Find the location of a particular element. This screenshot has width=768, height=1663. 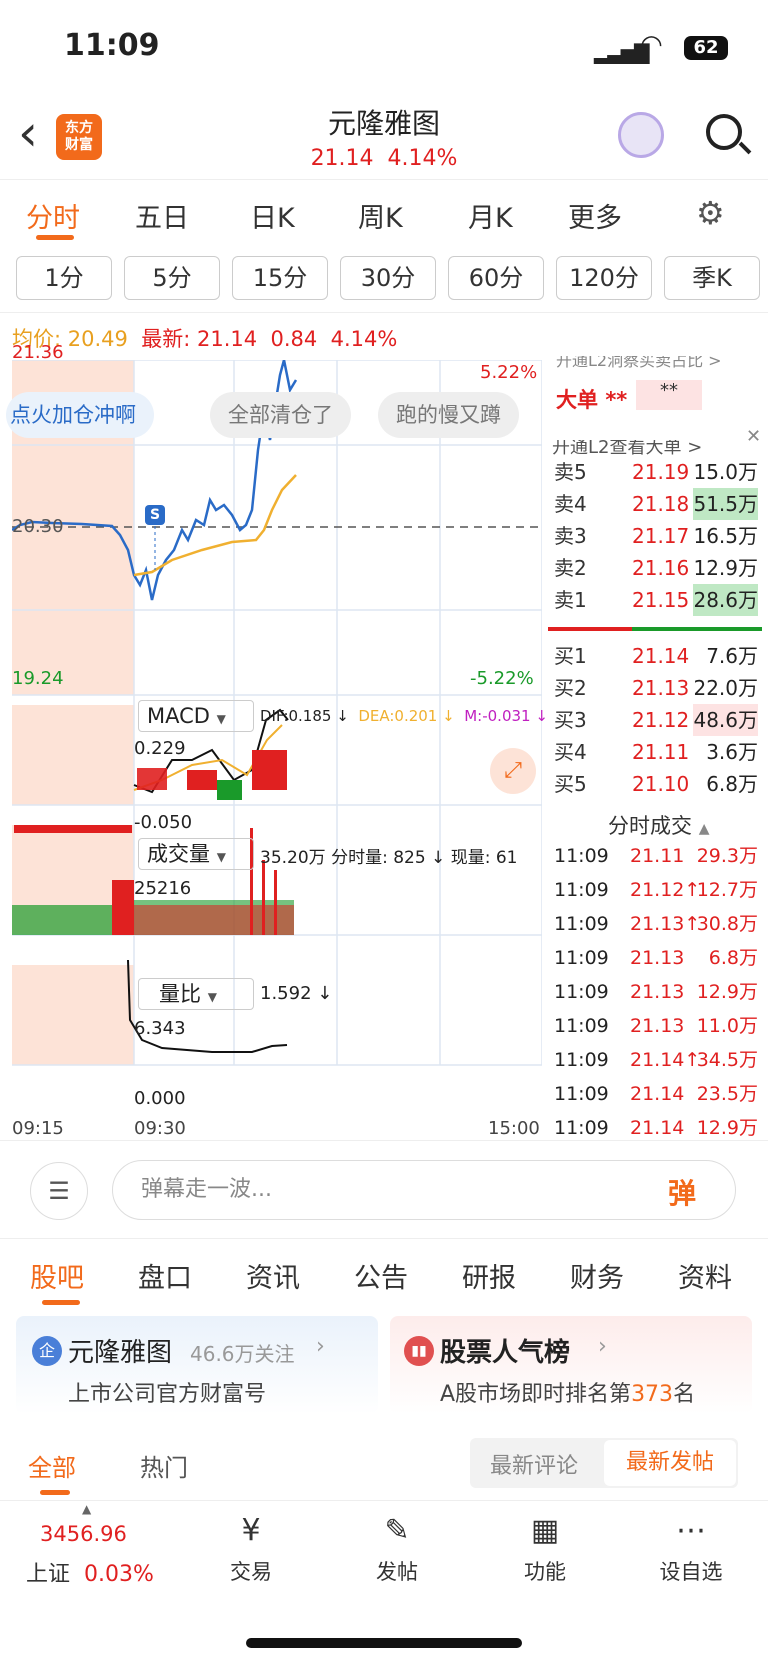

macd-name: MACD is located at coordinates (178, 716).